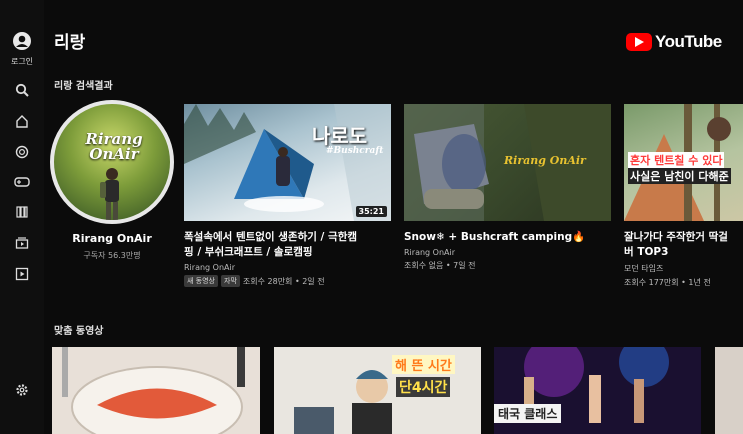 The image size is (743, 434). Describe the element at coordinates (679, 176) in the screenshot. I see `thumbnail-caption-2: 사실은 남친이 다해준` at that location.